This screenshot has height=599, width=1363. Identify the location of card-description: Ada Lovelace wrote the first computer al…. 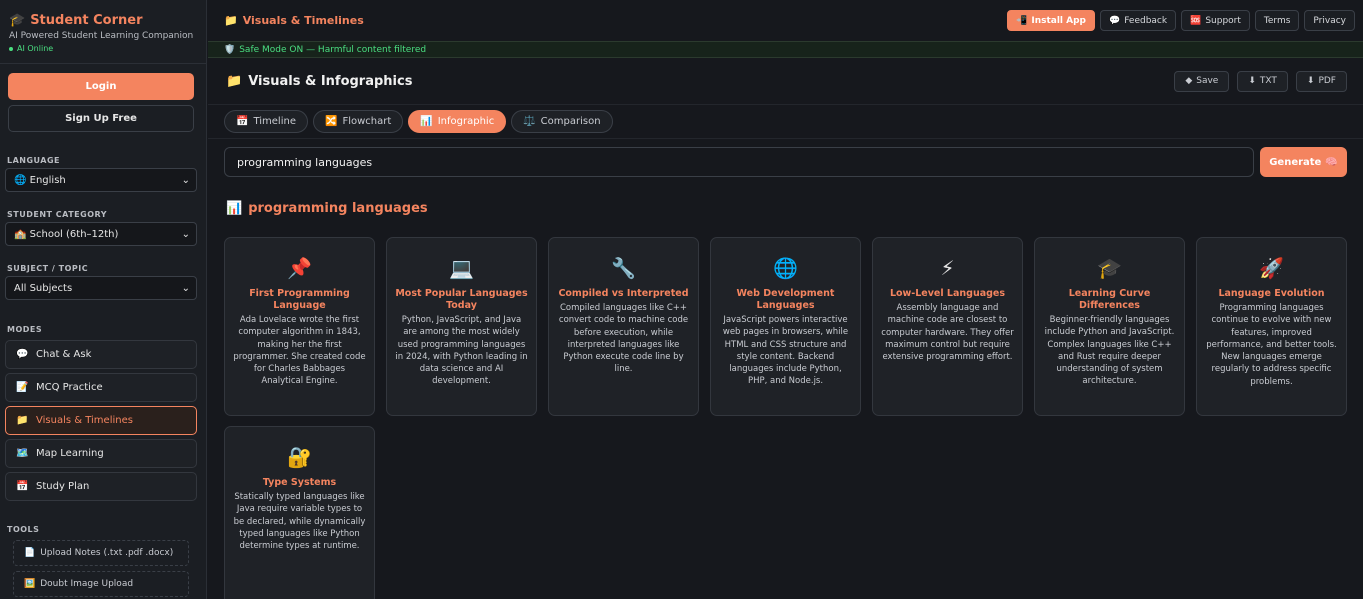
(299, 351).